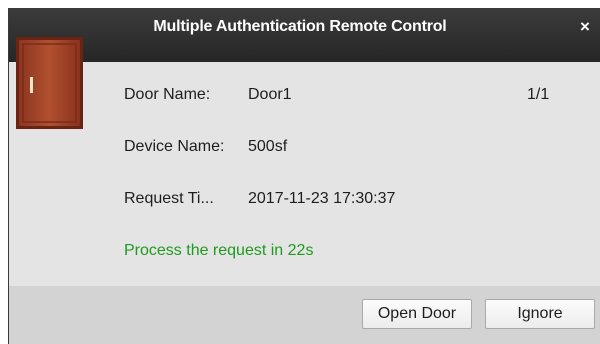  Describe the element at coordinates (300, 26) in the screenshot. I see `dialog-title: Multiple Authentication Remote Control` at that location.